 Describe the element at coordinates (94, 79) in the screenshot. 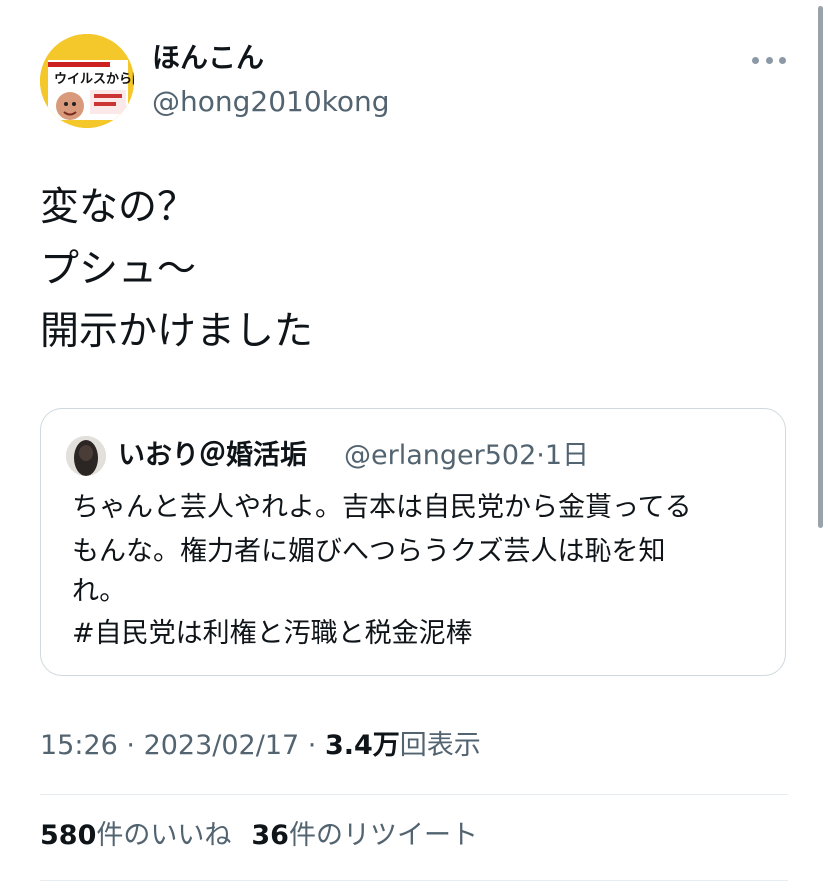

I see `avatar-book-title: ウイルスから国民を守るのも国防や！` at that location.